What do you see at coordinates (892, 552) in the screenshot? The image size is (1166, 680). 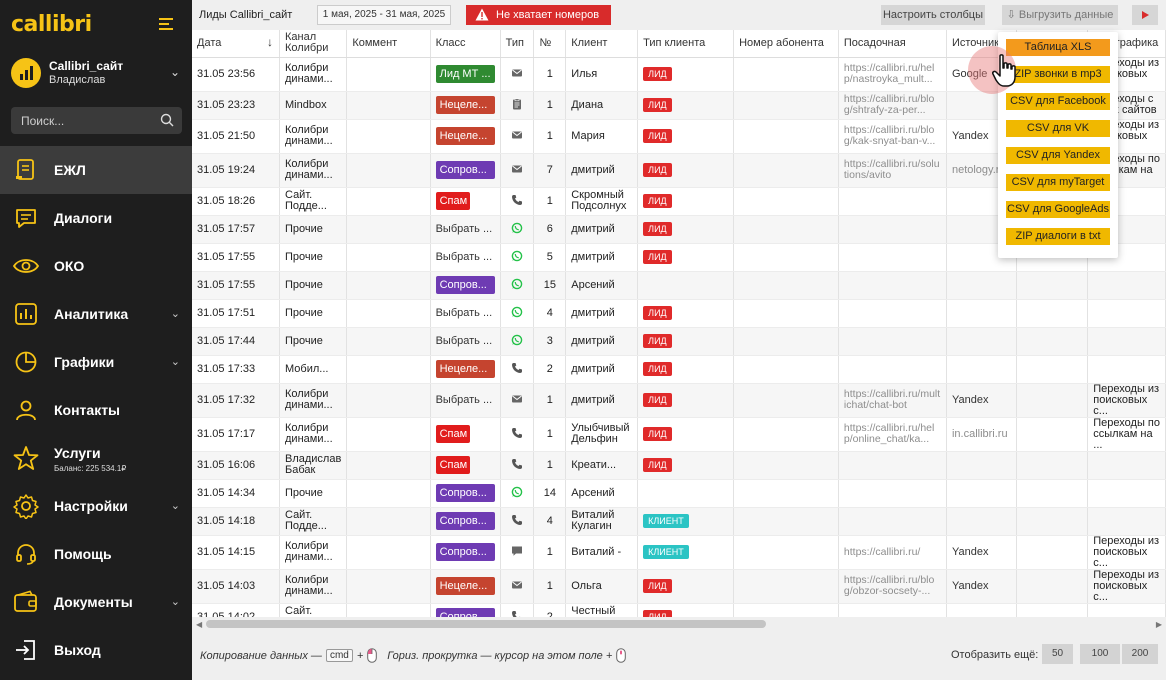 I see `cell-landing: https://callibri.ru/` at bounding box center [892, 552].